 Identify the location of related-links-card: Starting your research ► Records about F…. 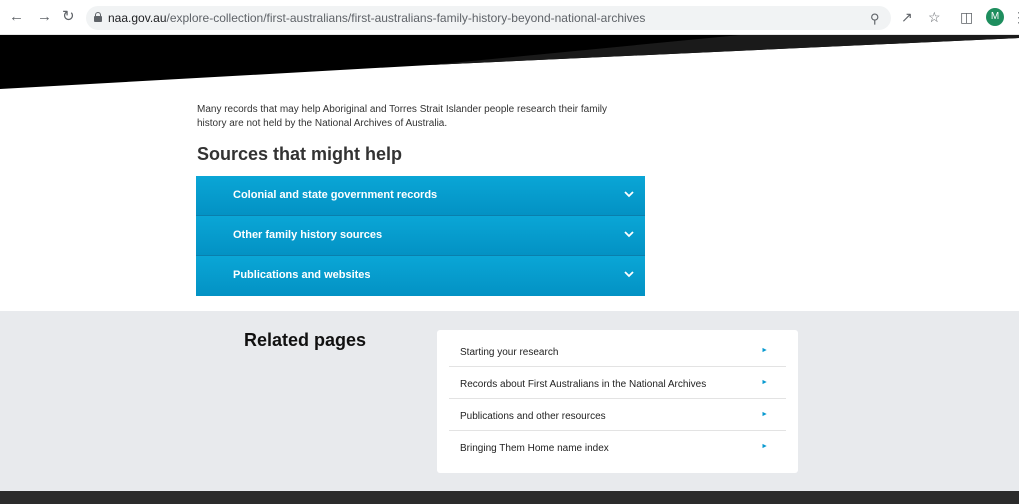
(617, 401).